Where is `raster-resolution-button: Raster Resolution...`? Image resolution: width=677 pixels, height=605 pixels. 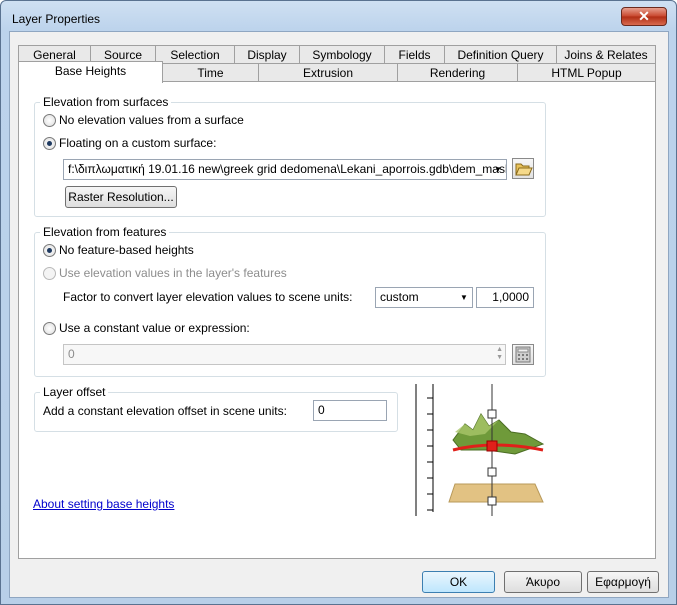
raster-resolution-button: Raster Resolution... is located at coordinates (121, 197).